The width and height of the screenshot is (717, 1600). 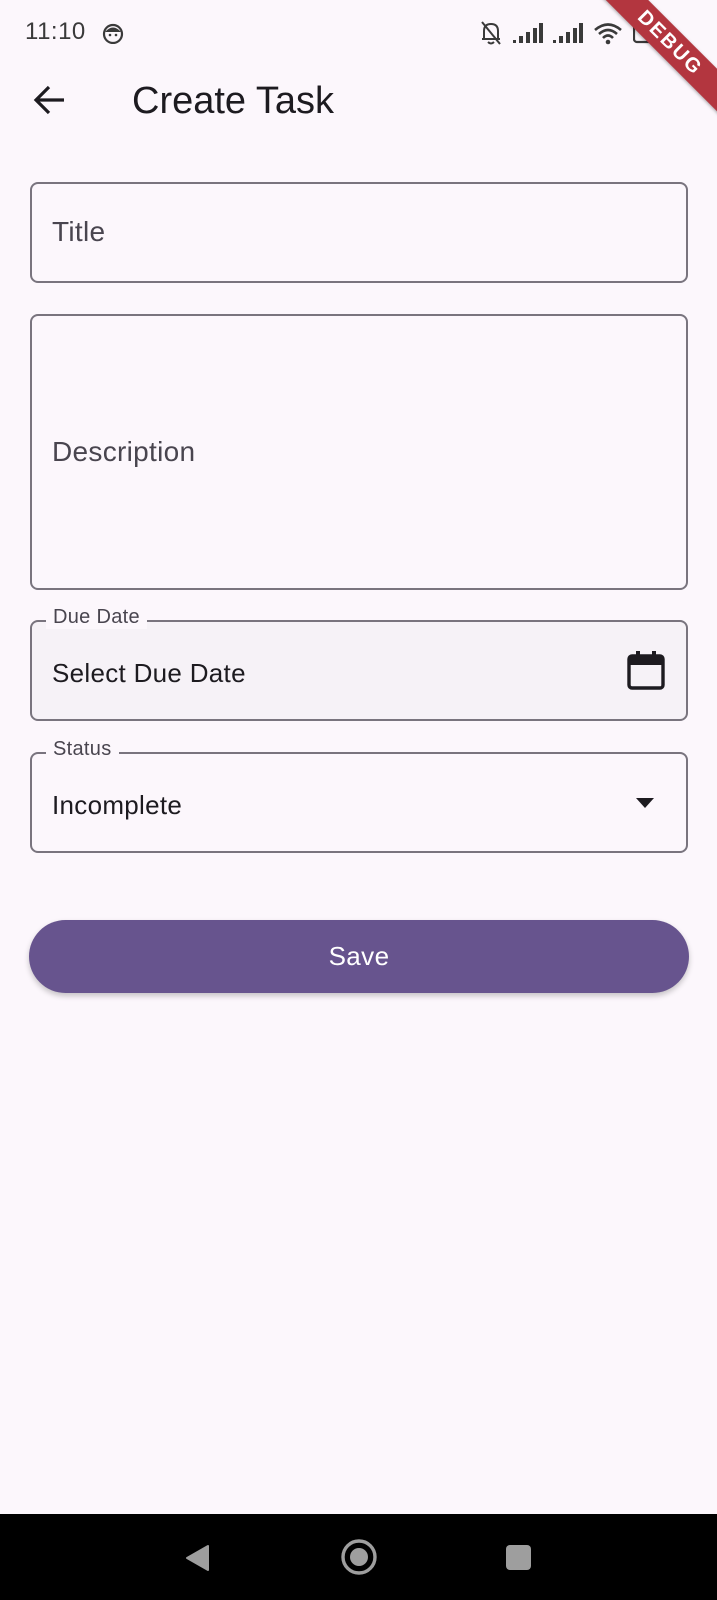 I want to click on status-value: Incomplete, so click(x=117, y=805).